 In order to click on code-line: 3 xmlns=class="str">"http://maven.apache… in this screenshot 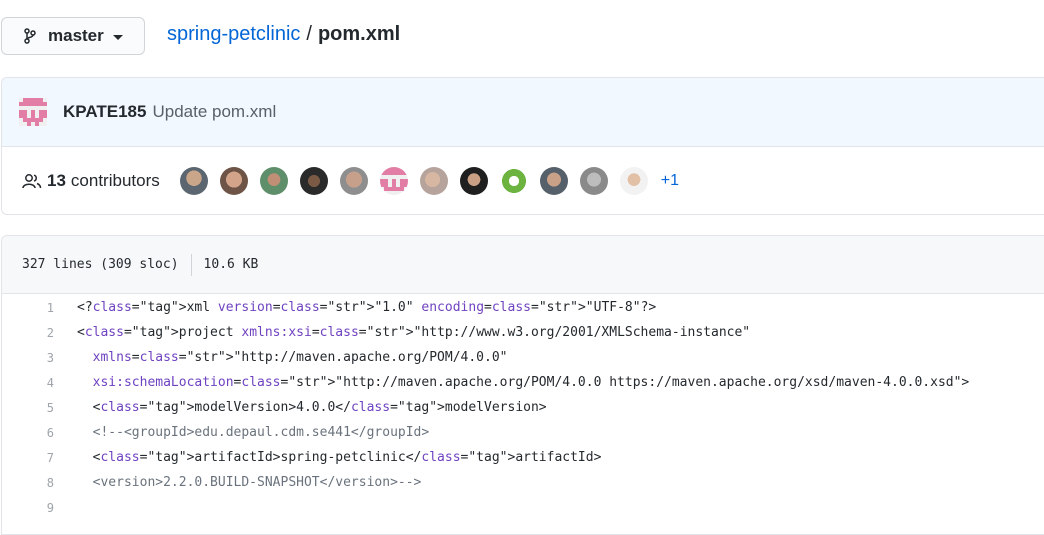, I will do `click(523, 357)`.